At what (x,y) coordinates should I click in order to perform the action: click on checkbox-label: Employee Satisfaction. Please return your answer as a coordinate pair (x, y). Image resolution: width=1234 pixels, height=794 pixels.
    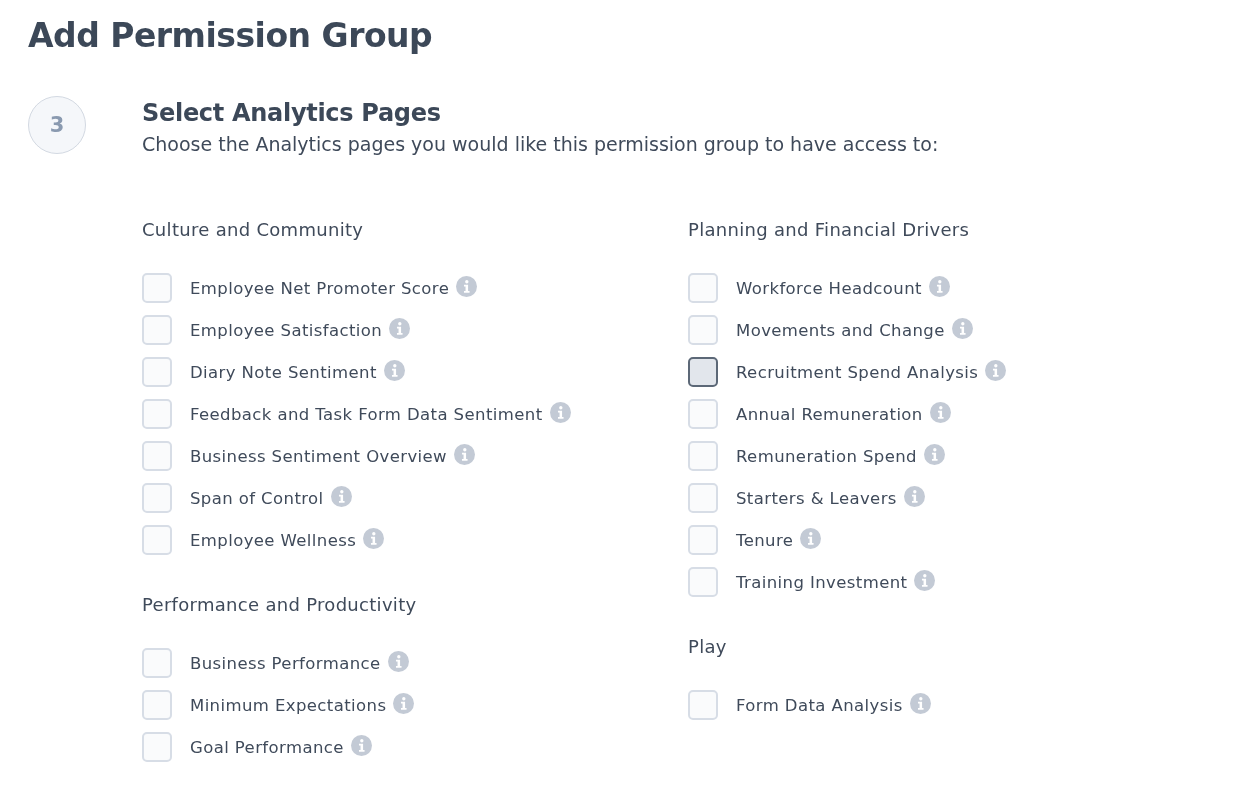
    Looking at the image, I should click on (286, 330).